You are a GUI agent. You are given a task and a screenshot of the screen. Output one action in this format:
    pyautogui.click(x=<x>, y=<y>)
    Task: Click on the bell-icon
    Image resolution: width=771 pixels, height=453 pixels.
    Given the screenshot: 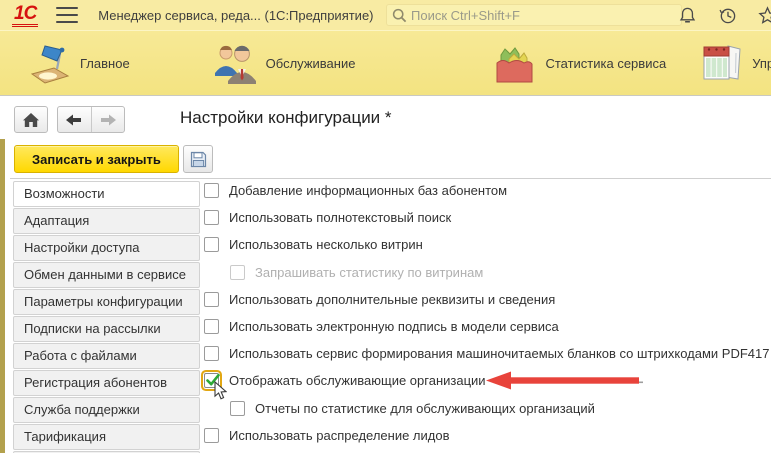 What is the action you would take?
    pyautogui.click(x=687, y=15)
    